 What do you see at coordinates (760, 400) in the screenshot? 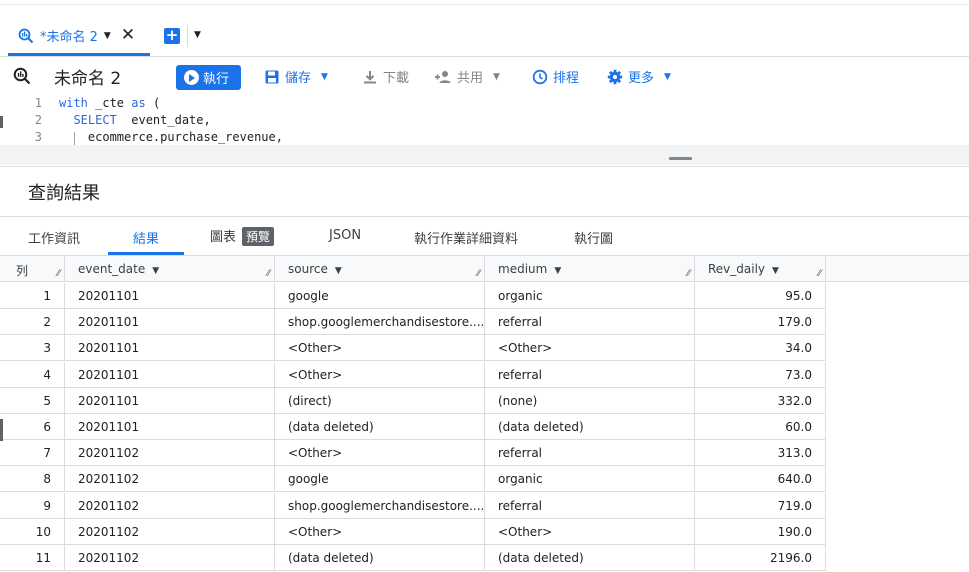
I see `cell-rev-daily: 332.0` at bounding box center [760, 400].